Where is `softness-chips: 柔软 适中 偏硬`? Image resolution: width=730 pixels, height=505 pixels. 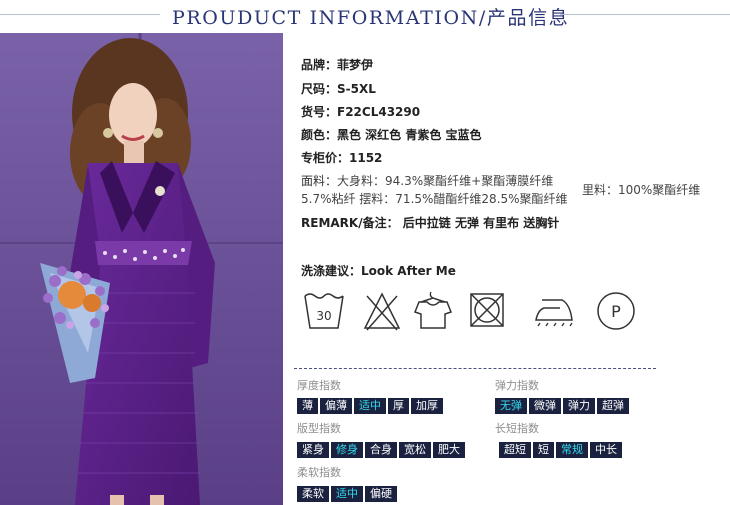
softness-chips: 柔软 适中 偏硬 is located at coordinates (347, 494).